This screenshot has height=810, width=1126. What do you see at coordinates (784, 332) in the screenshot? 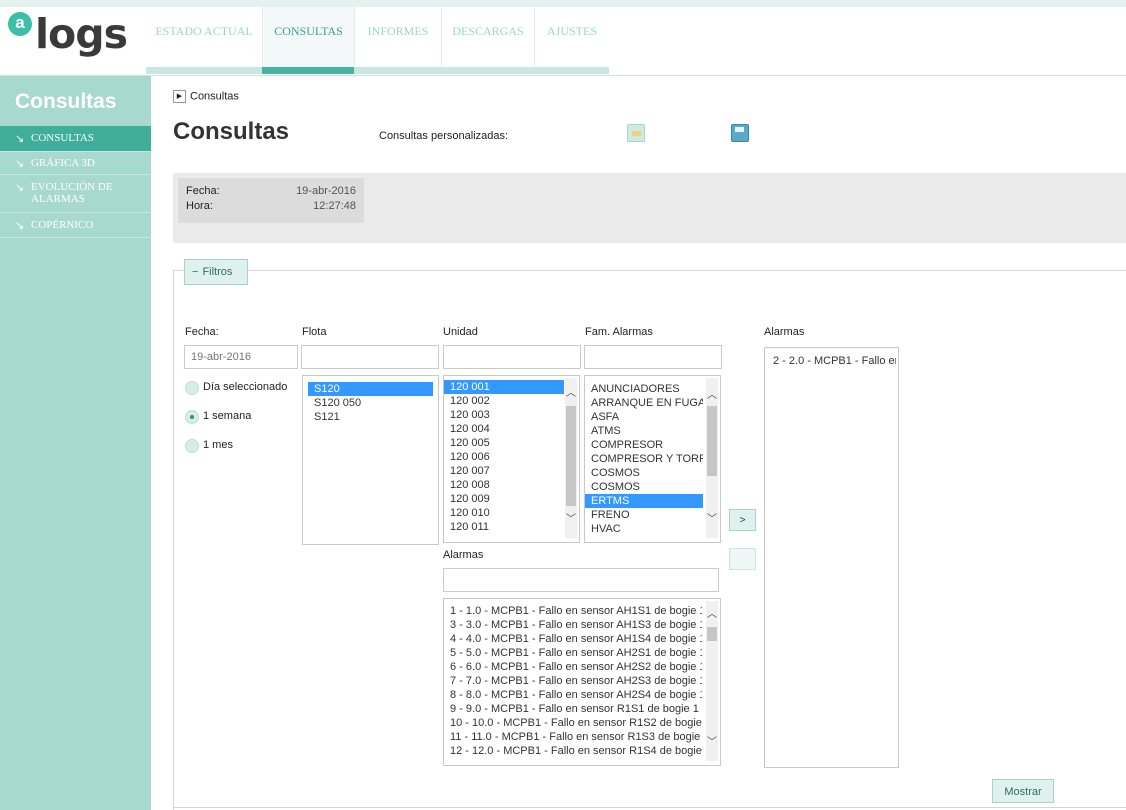
I see `alarmas-selected-label: Alarmas` at bounding box center [784, 332].